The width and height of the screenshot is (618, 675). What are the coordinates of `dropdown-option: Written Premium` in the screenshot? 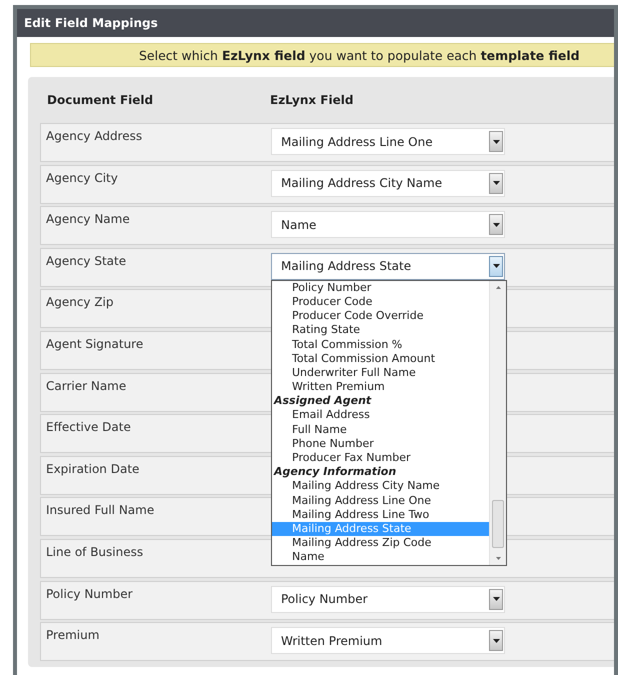 It's located at (380, 387).